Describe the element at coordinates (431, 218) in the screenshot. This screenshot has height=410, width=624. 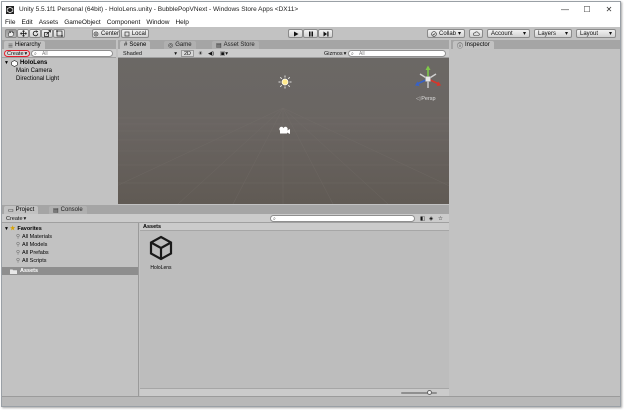
I see `search-by-label-button: ◈` at that location.